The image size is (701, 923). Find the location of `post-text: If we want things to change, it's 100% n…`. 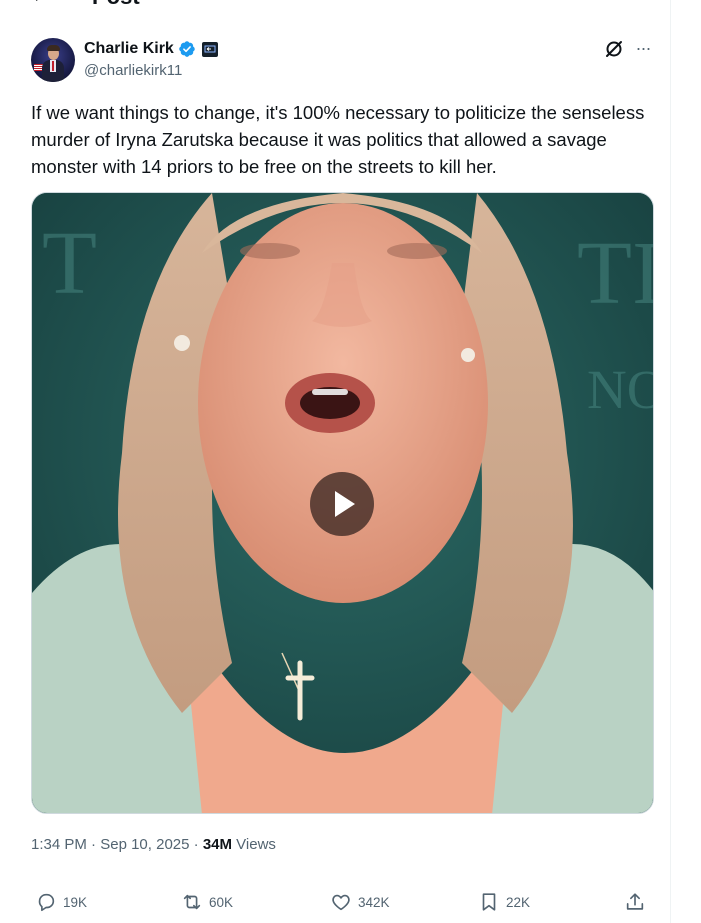

post-text: If we want things to change, it's 100% n… is located at coordinates (338, 139).